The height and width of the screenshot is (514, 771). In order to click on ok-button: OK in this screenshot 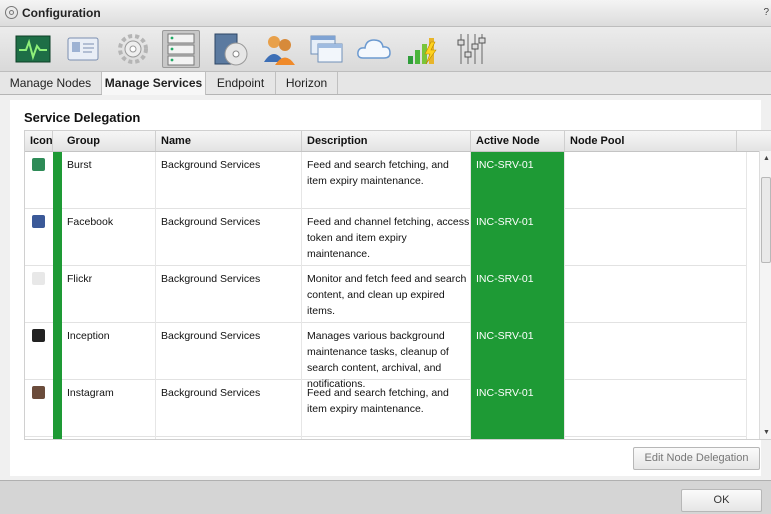, I will do `click(721, 500)`.